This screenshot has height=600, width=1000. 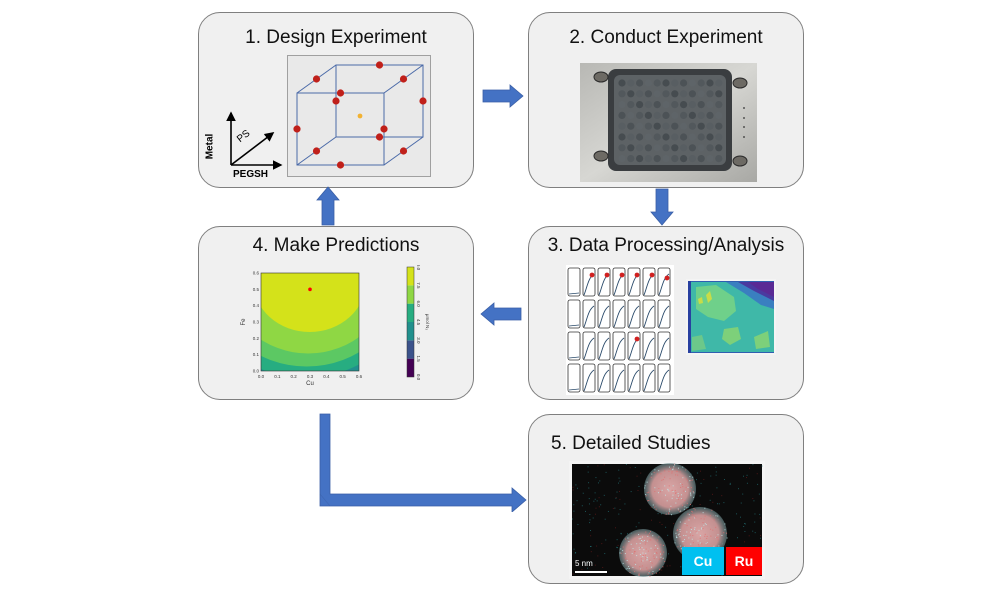 I want to click on y-axis-label: Fe, so click(x=244, y=322).